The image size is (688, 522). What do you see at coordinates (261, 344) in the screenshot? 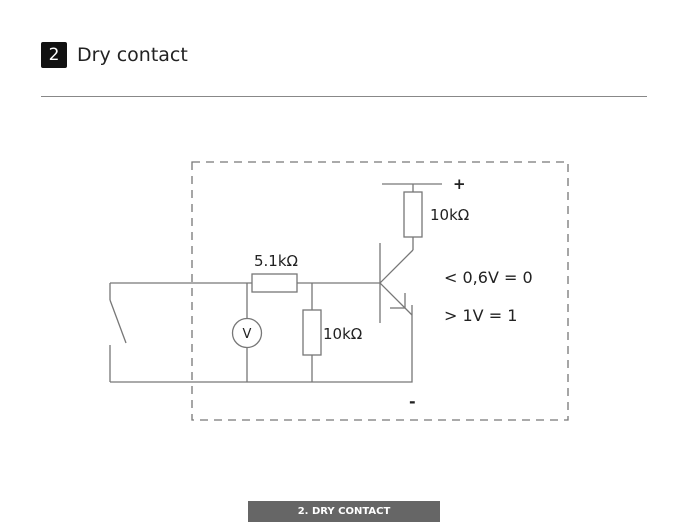
I see `wire-bottom` at bounding box center [261, 344].